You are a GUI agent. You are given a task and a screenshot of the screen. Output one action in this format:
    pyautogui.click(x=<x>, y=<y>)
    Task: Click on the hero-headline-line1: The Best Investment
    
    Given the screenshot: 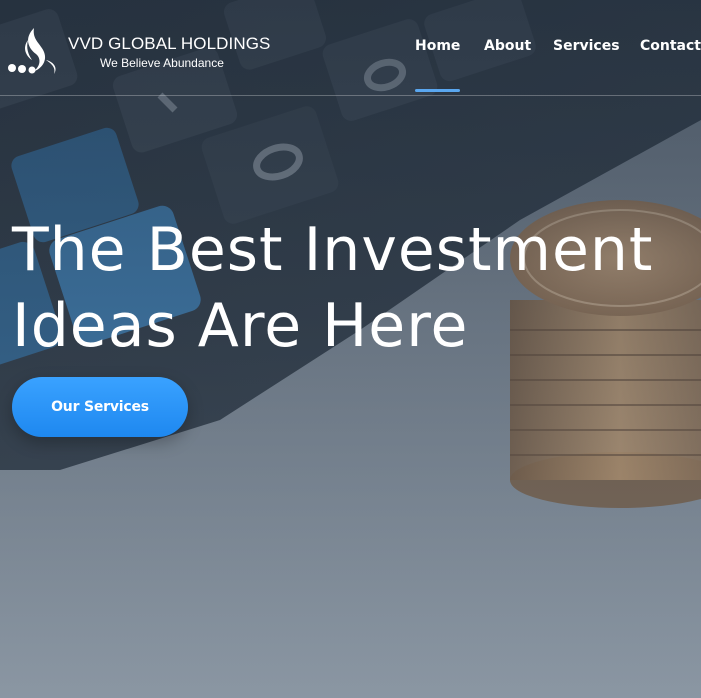 What is the action you would take?
    pyautogui.click(x=333, y=250)
    